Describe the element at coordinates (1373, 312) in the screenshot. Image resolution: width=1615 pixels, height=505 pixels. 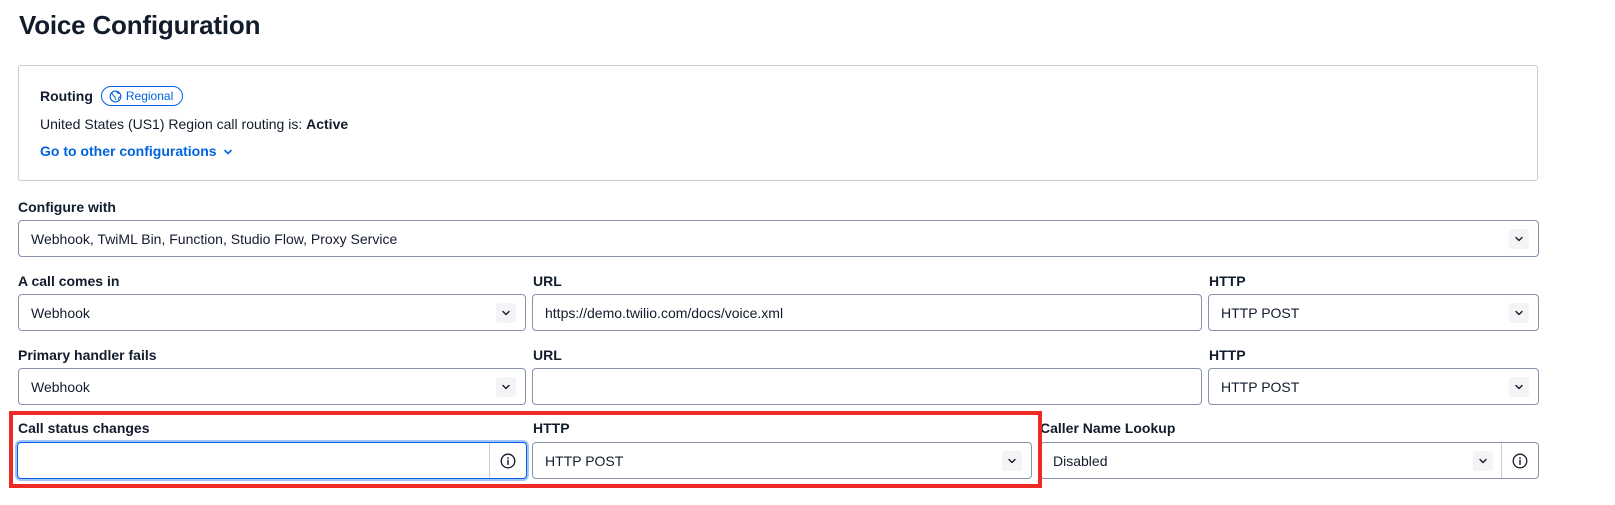
I see `call-comes-in-http-select: HTTP POST` at that location.